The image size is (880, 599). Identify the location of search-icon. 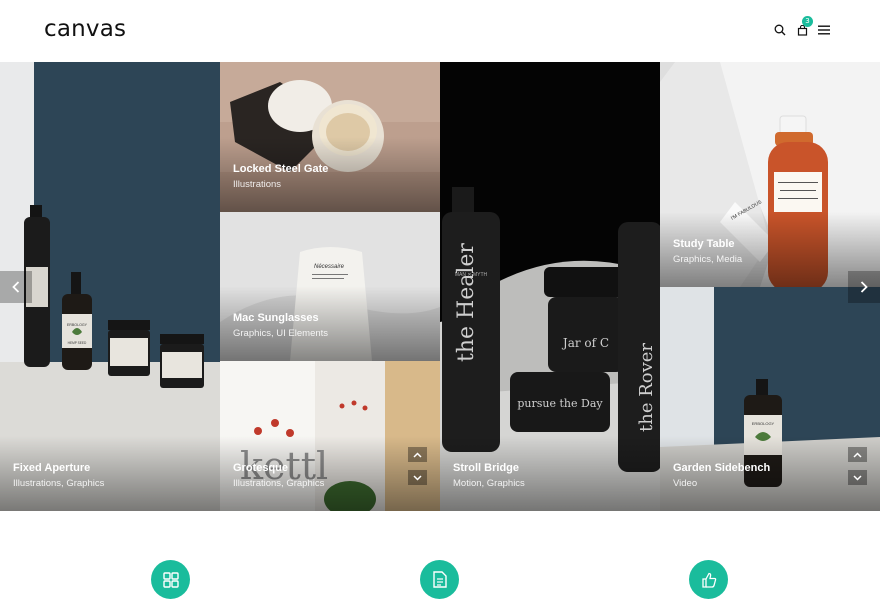
(780, 30).